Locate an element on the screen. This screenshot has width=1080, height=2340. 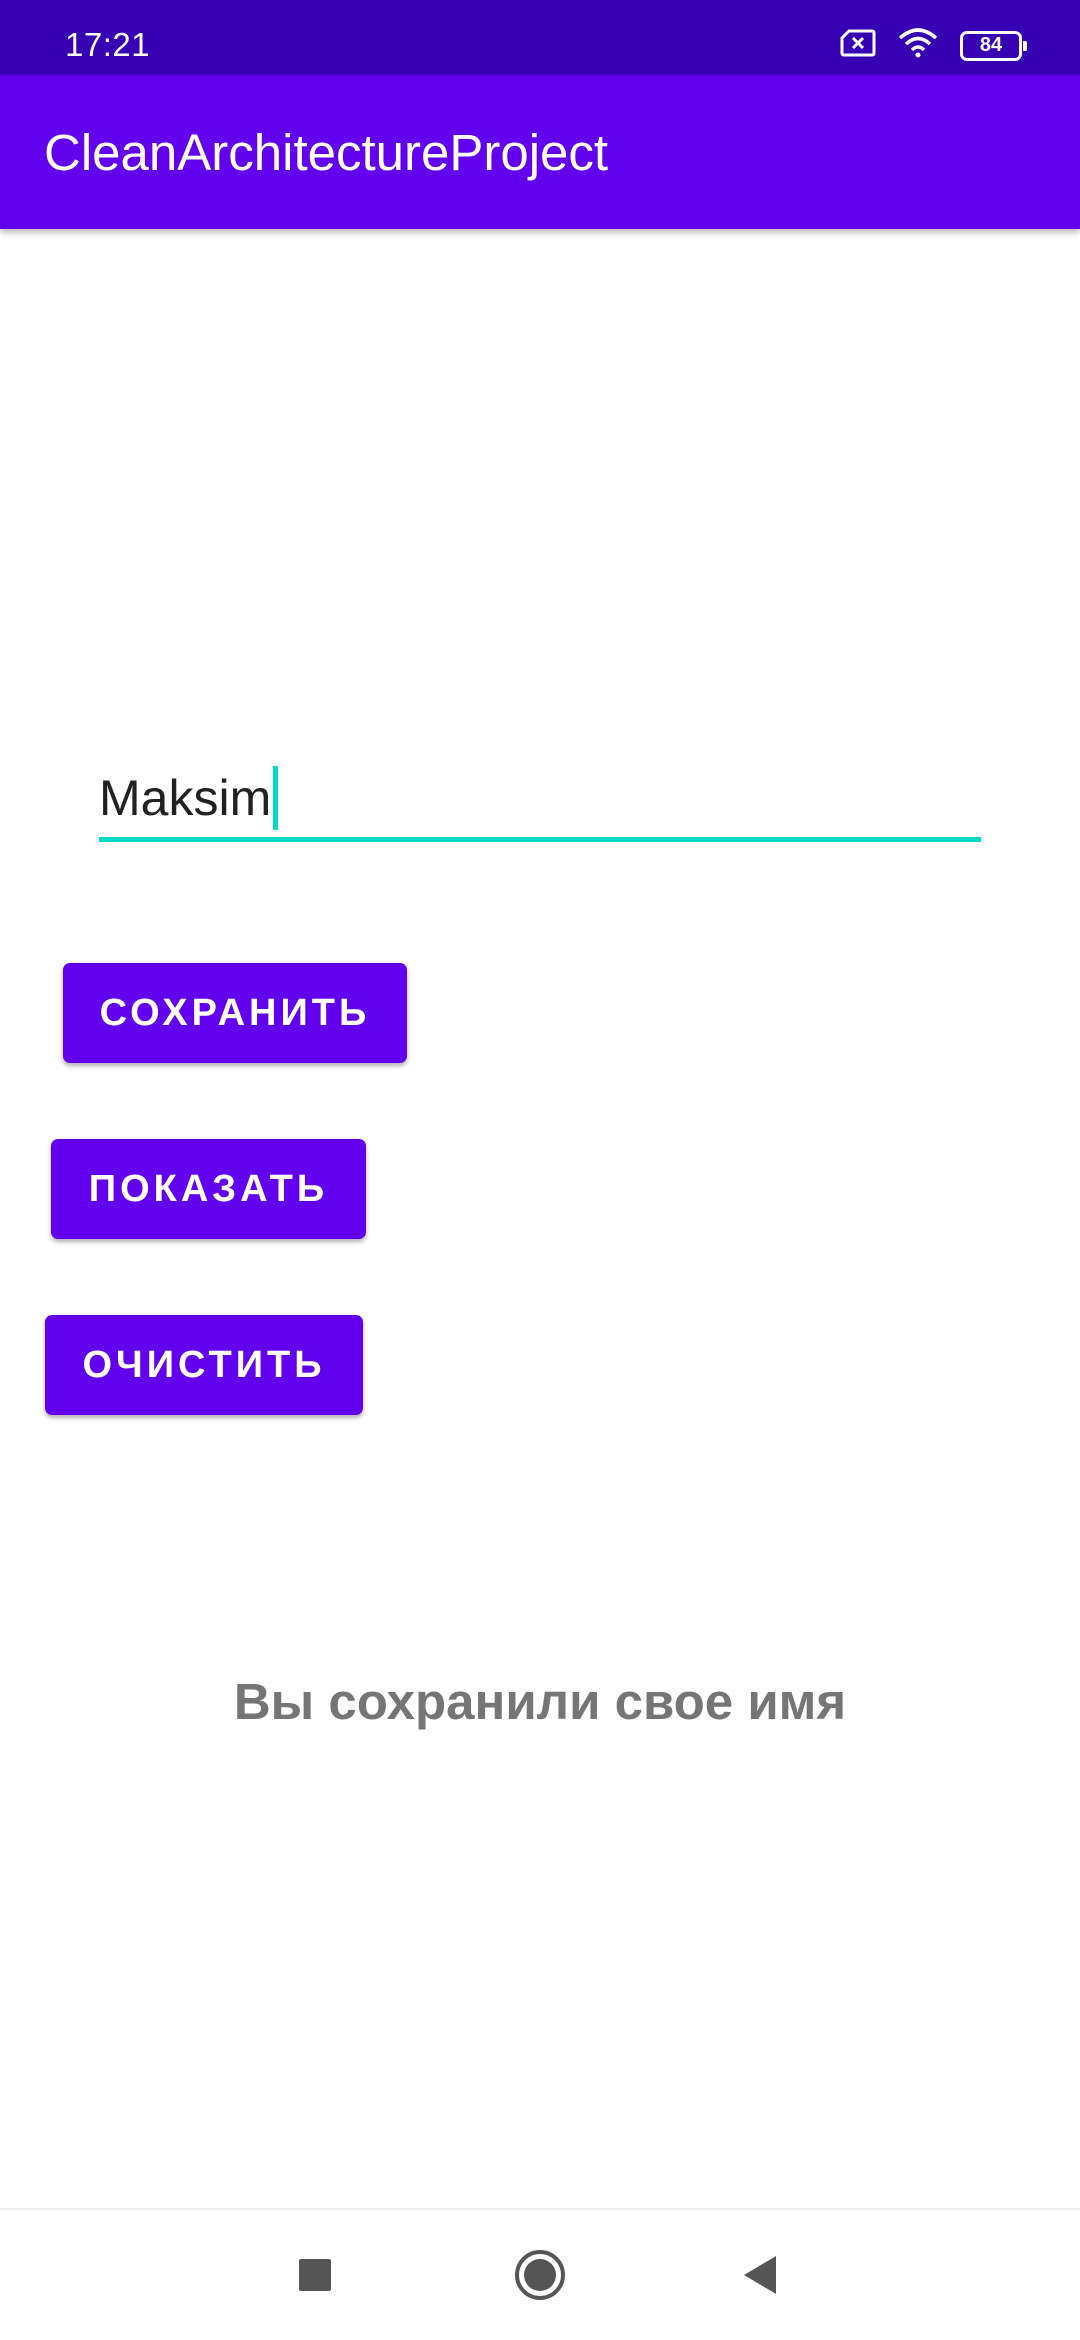
status-bar: 17:21 84 is located at coordinates (540, 37).